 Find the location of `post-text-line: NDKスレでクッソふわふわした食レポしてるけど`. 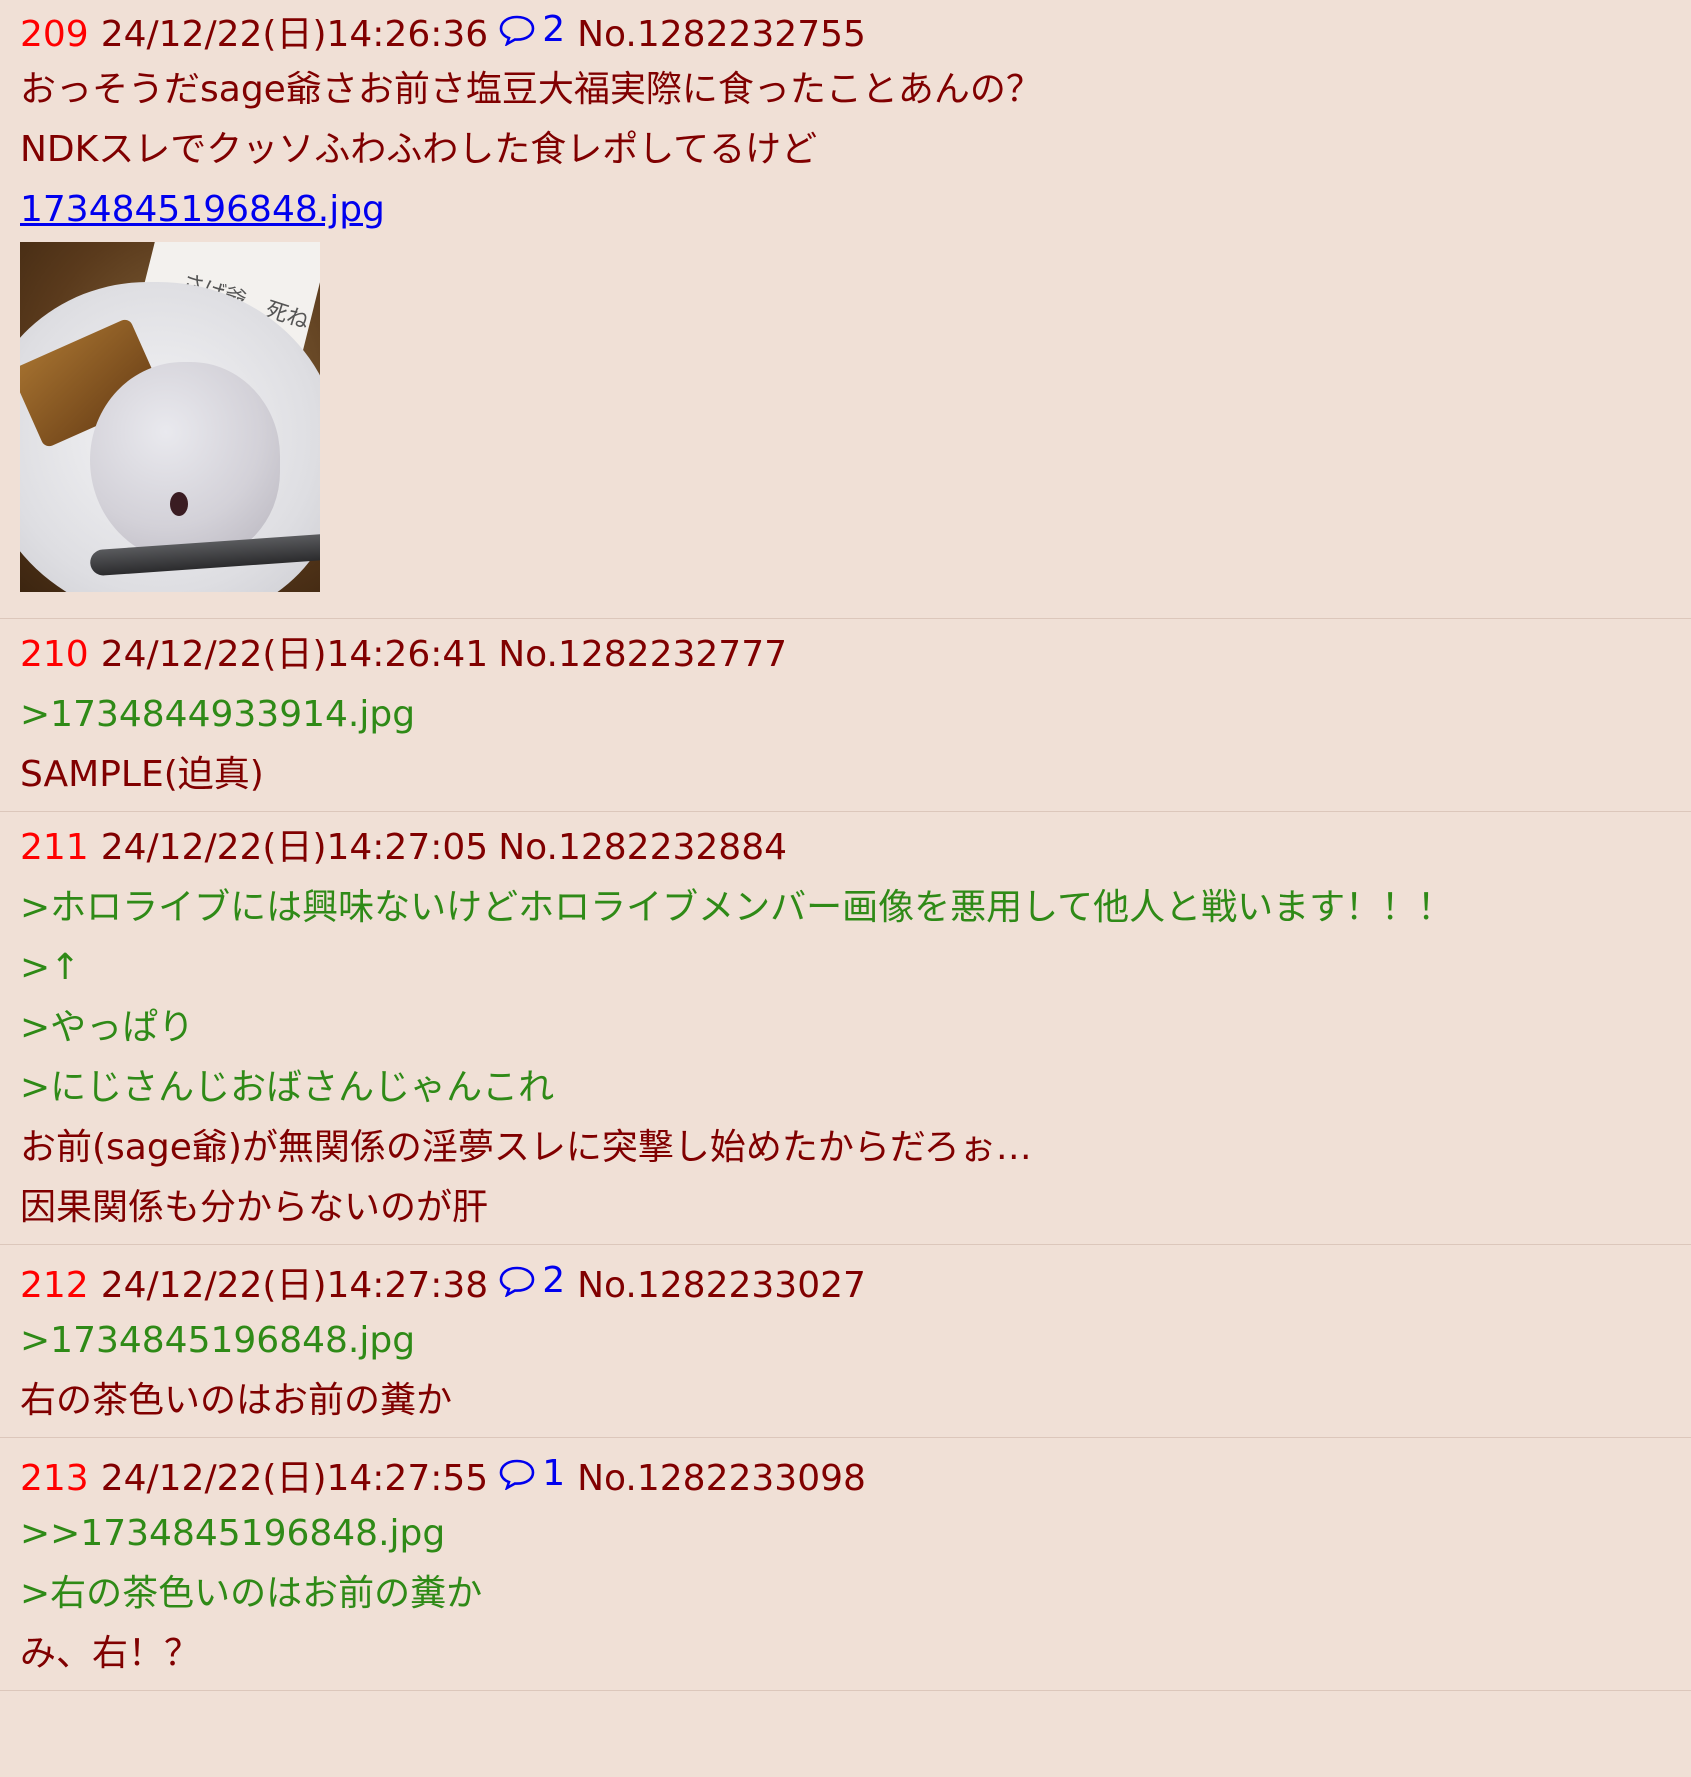

post-text-line: NDKスレでクッソふわふわした食レポしてるけど is located at coordinates (419, 149).